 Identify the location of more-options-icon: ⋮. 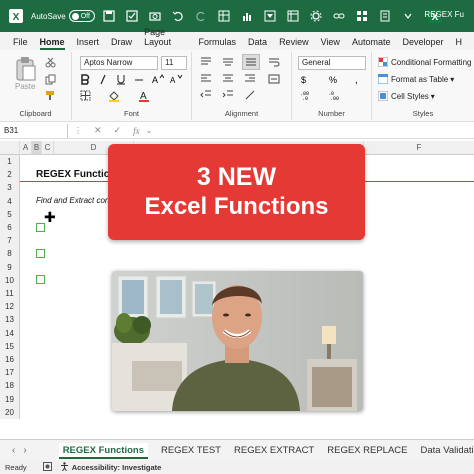
(78, 130).